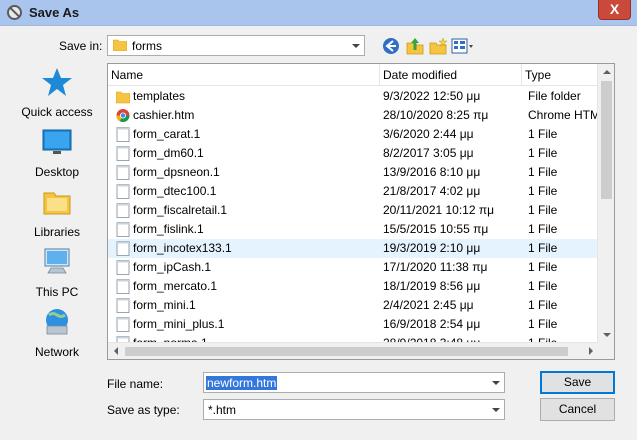  Describe the element at coordinates (463, 46) in the screenshot. I see `view-menu-icon` at that location.